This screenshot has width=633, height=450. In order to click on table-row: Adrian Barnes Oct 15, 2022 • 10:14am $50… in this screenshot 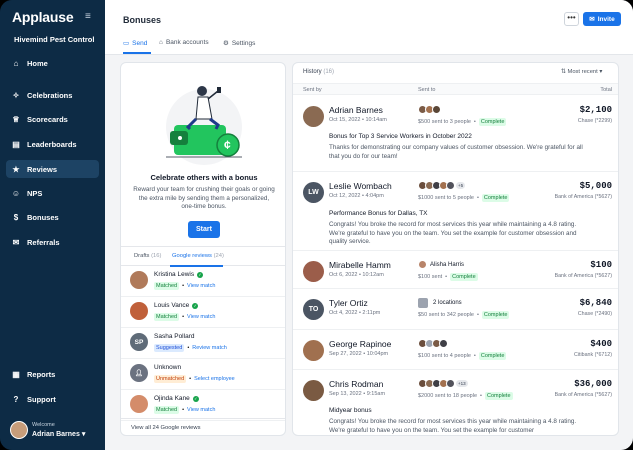, I will do `click(455, 134)`.